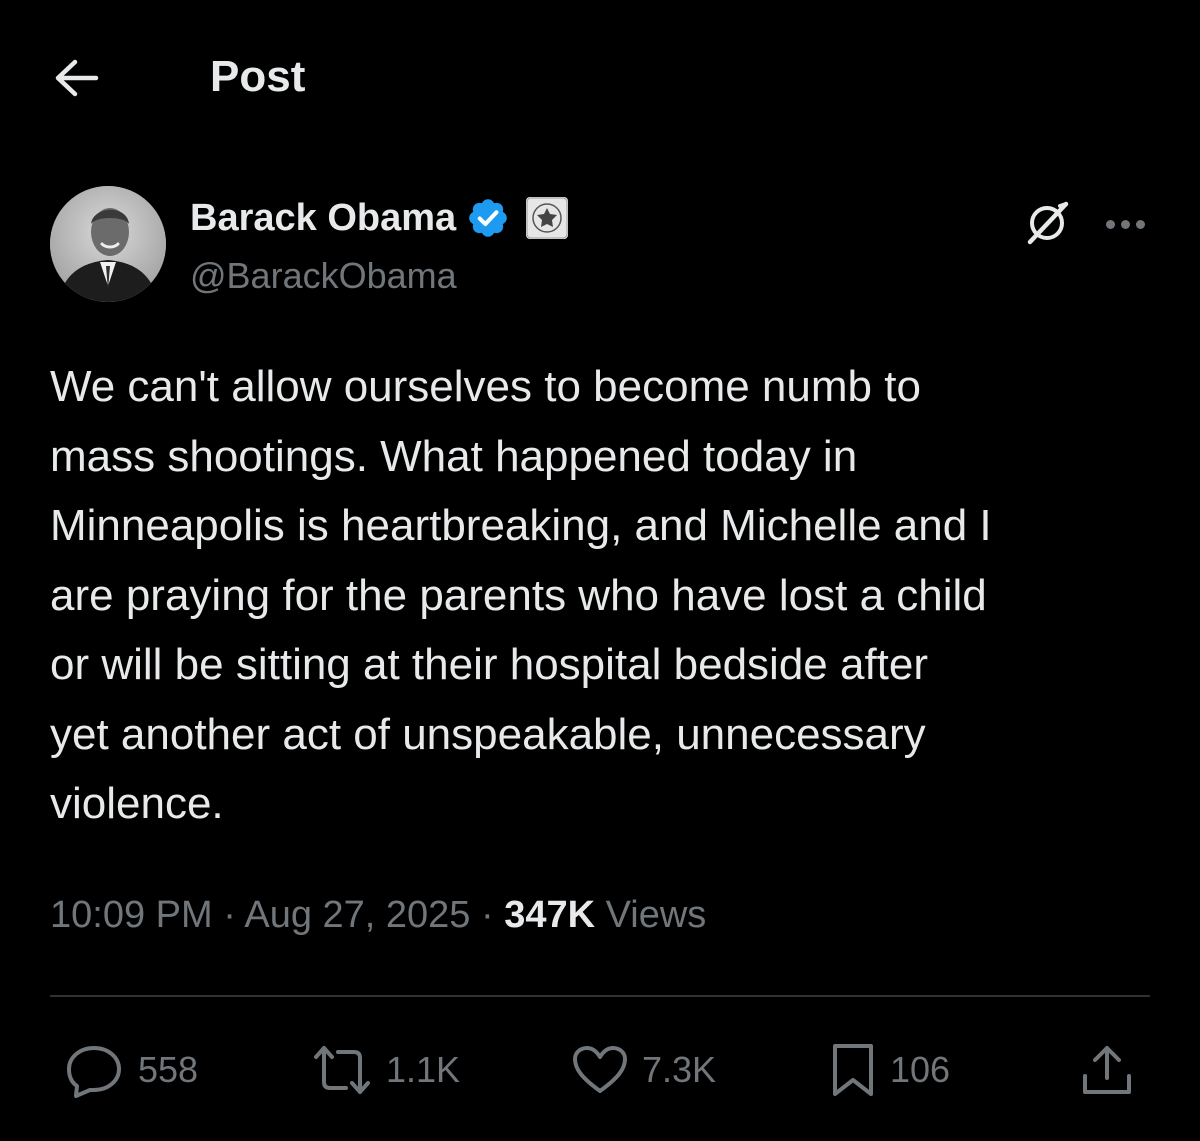 The image size is (1200, 1141). I want to click on post-date: Aug 27, 2025, so click(357, 915).